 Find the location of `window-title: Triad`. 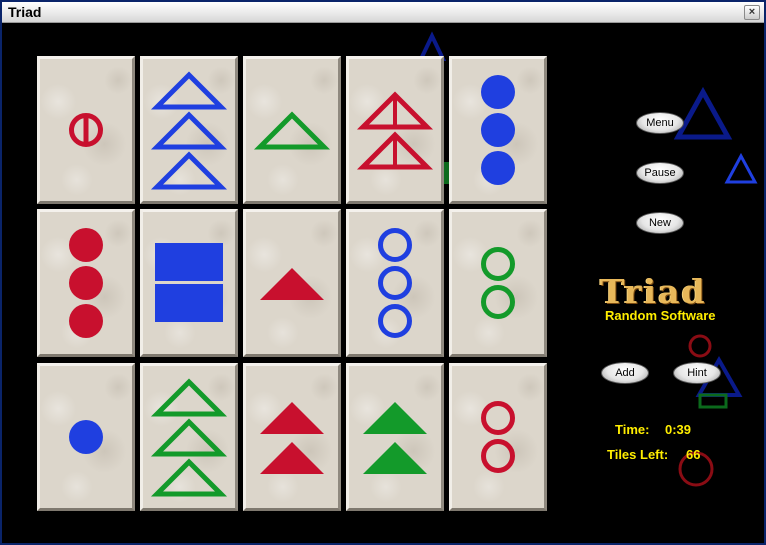

window-title: Triad is located at coordinates (25, 12).